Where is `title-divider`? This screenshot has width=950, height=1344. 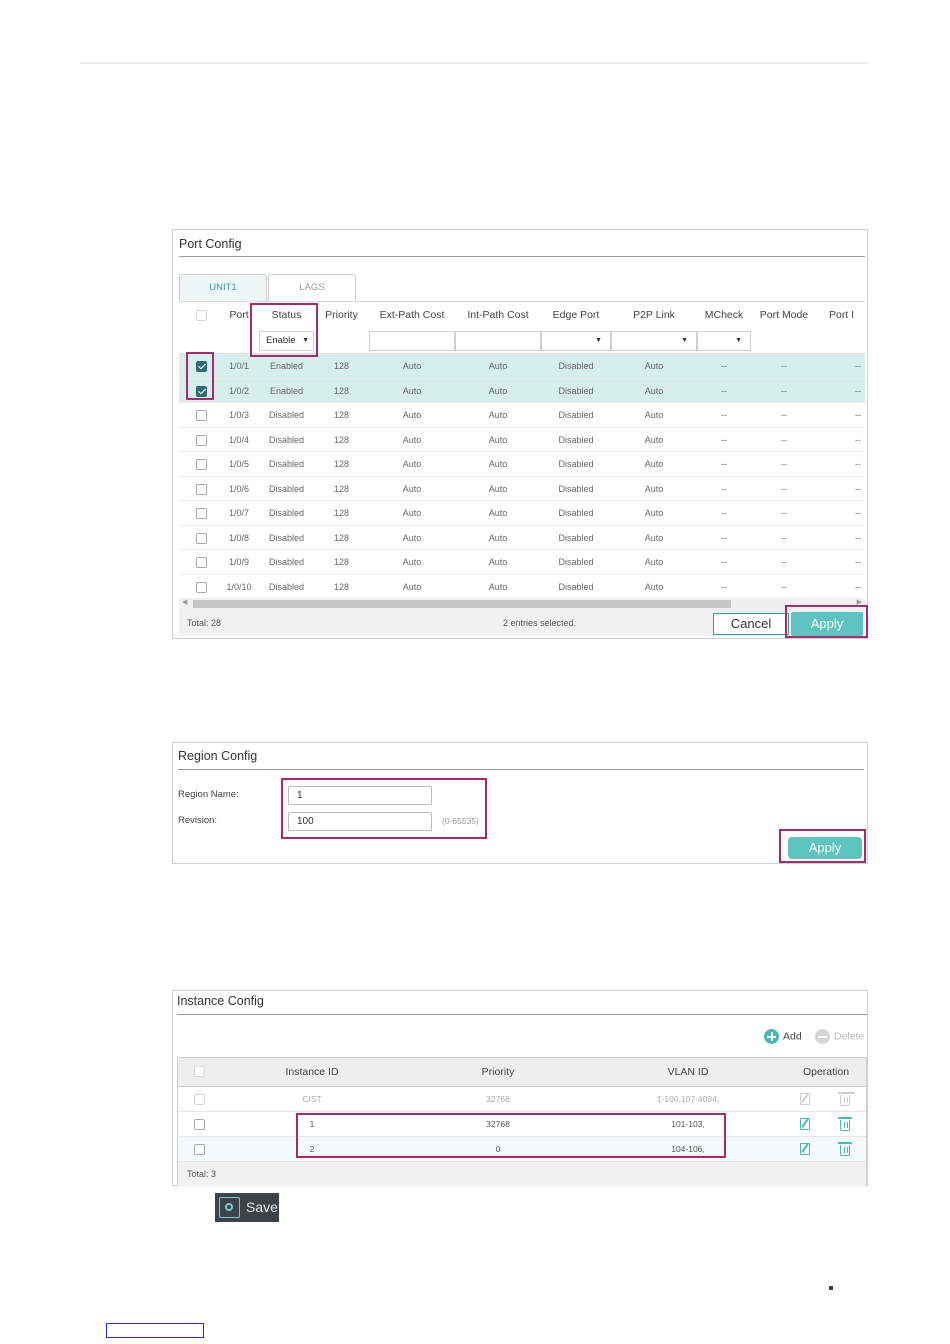
title-divider is located at coordinates (521, 769).